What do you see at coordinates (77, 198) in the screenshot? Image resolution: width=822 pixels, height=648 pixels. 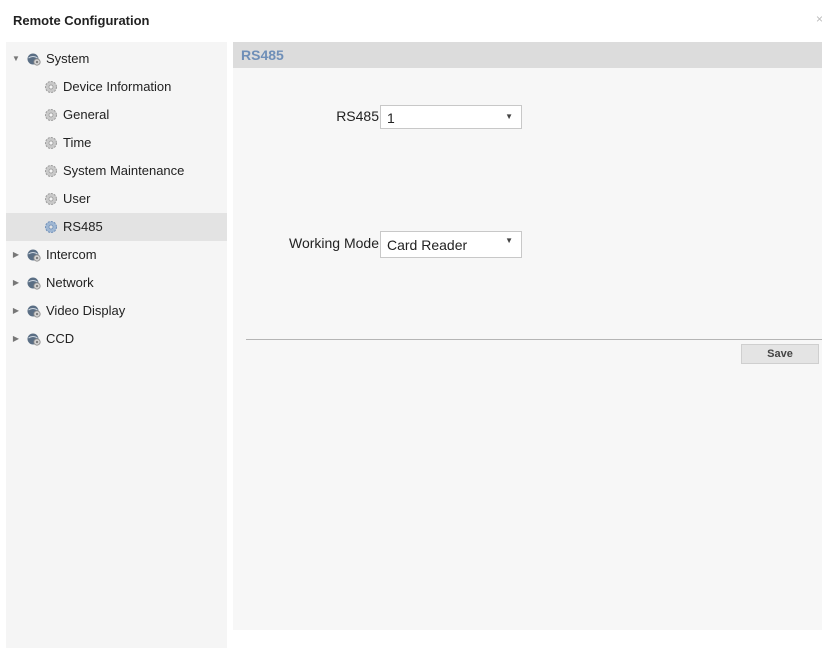 I see `tree-item-label: User` at bounding box center [77, 198].